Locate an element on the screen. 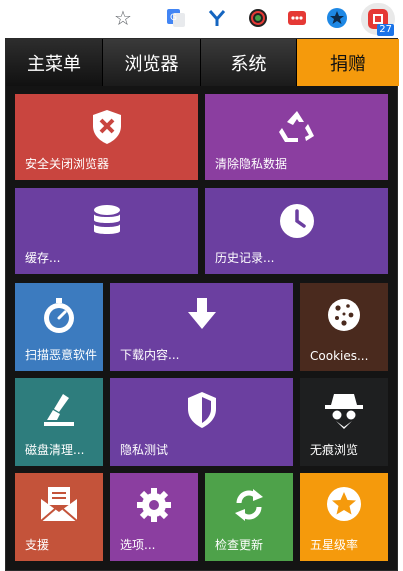  shield-x-icon is located at coordinates (107, 127).